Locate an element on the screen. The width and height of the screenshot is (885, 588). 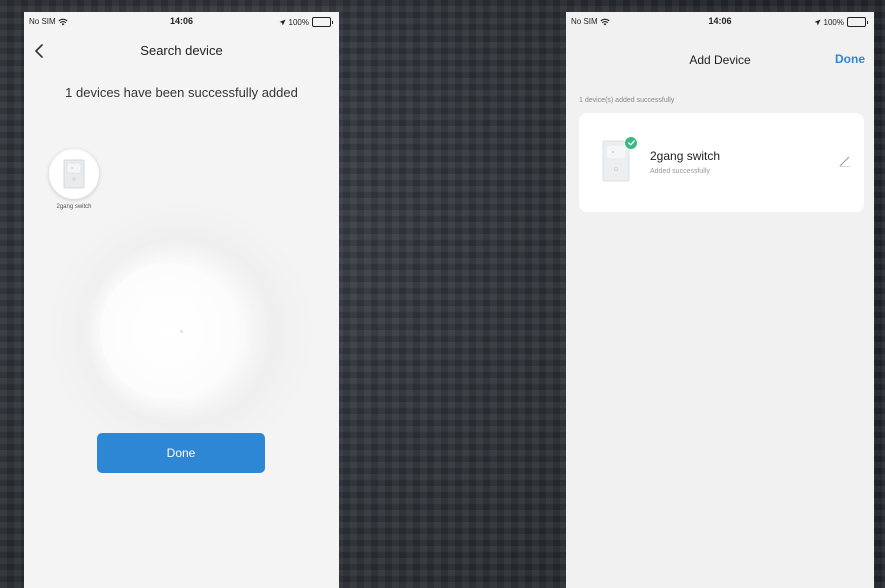
nav-bar: Search device is located at coordinates (181, 51).